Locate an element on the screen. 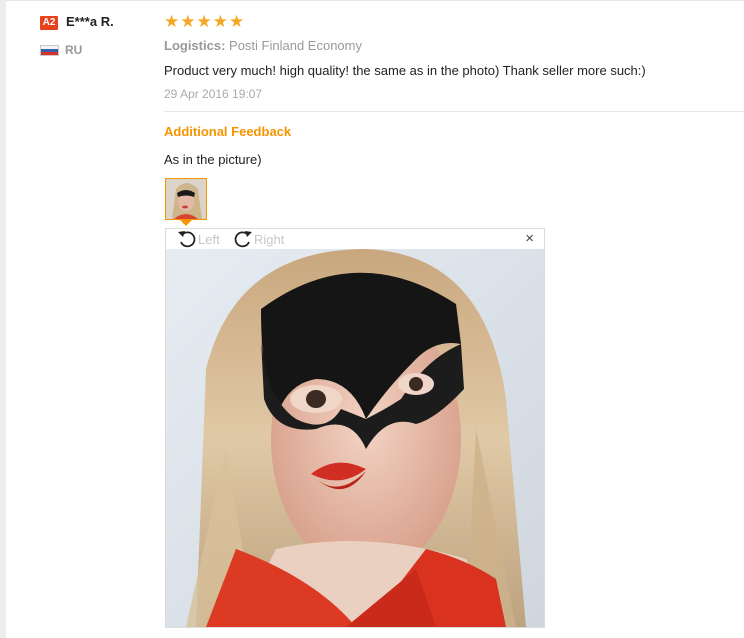 The width and height of the screenshot is (744, 638). rotate-left-button: Left is located at coordinates (198, 239).